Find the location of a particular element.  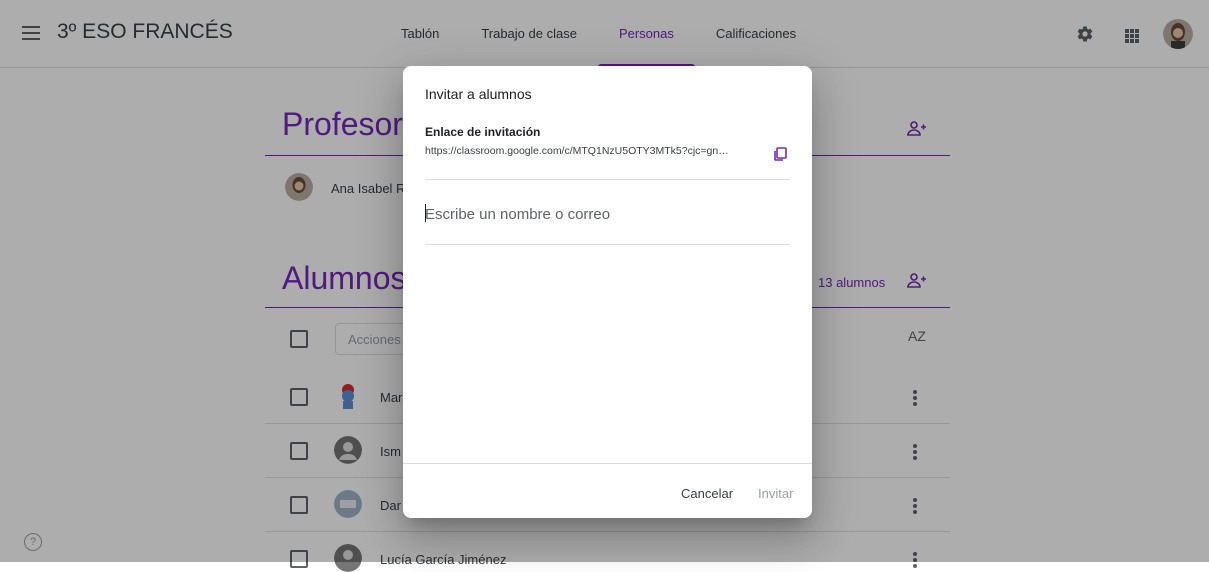

dialog-footer-divider is located at coordinates (607, 463).